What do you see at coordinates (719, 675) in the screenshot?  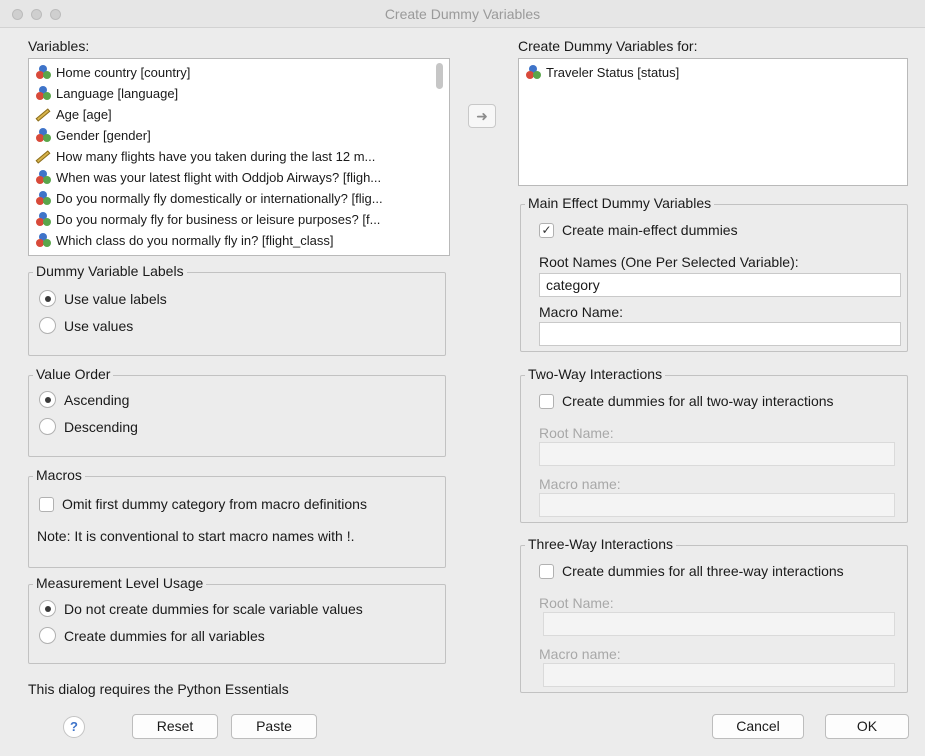 I see `three-way-macro-name-input` at bounding box center [719, 675].